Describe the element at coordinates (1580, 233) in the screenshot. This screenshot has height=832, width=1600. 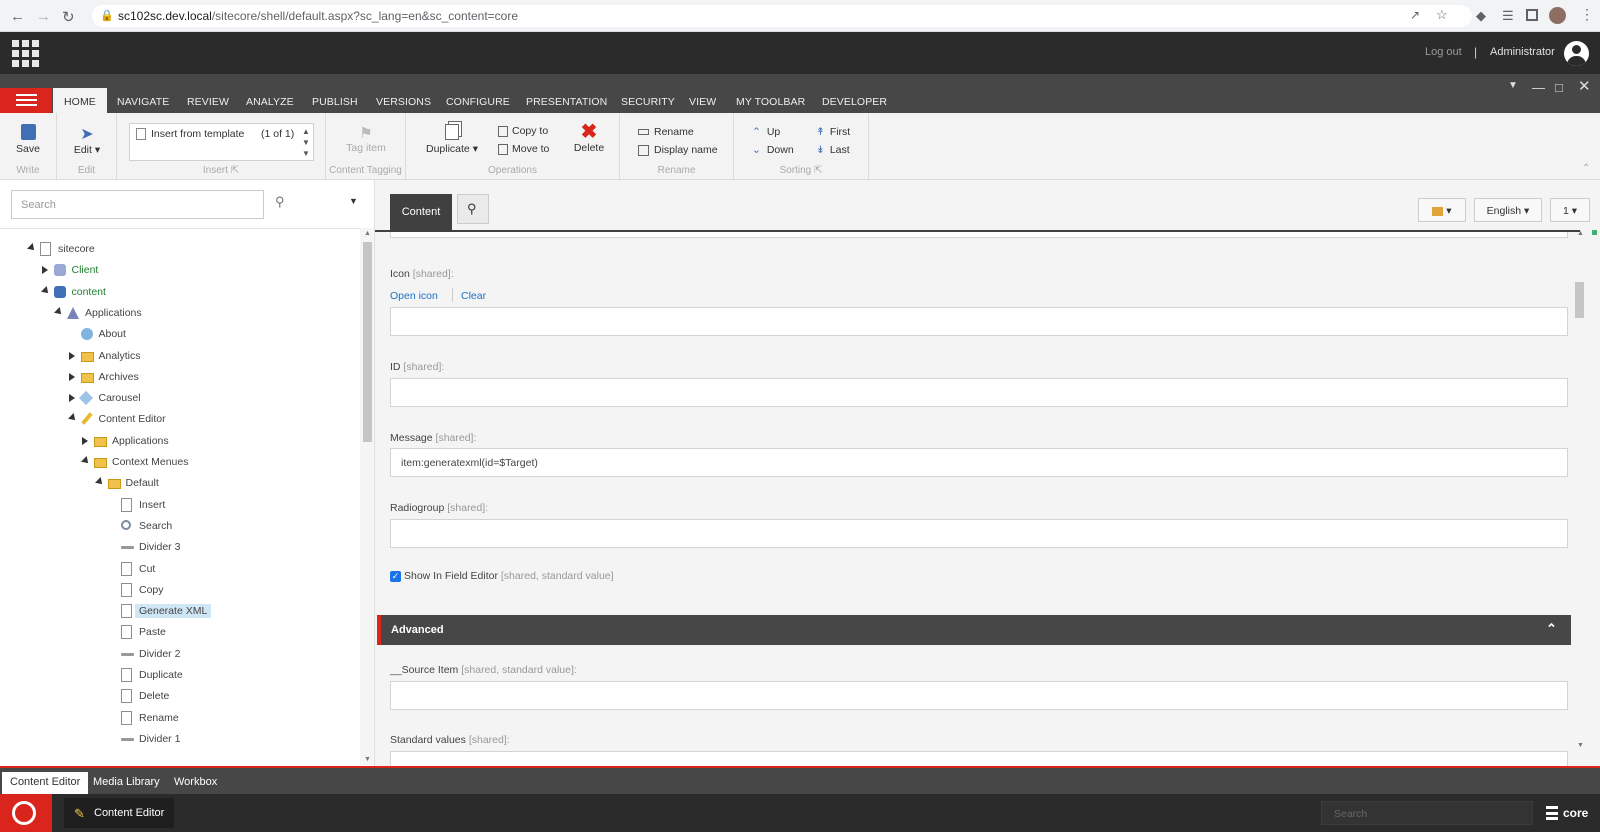
I see `editor-scroll-up-icon: ▲` at that location.